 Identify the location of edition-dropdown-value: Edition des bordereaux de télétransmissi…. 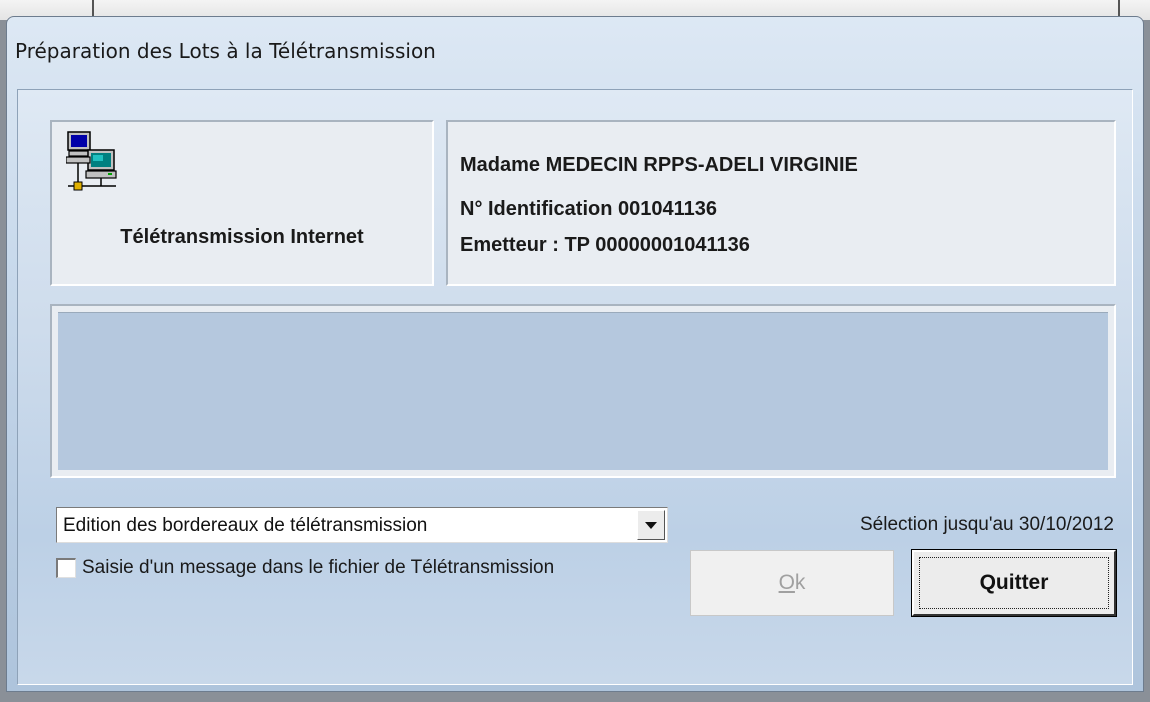
(245, 525).